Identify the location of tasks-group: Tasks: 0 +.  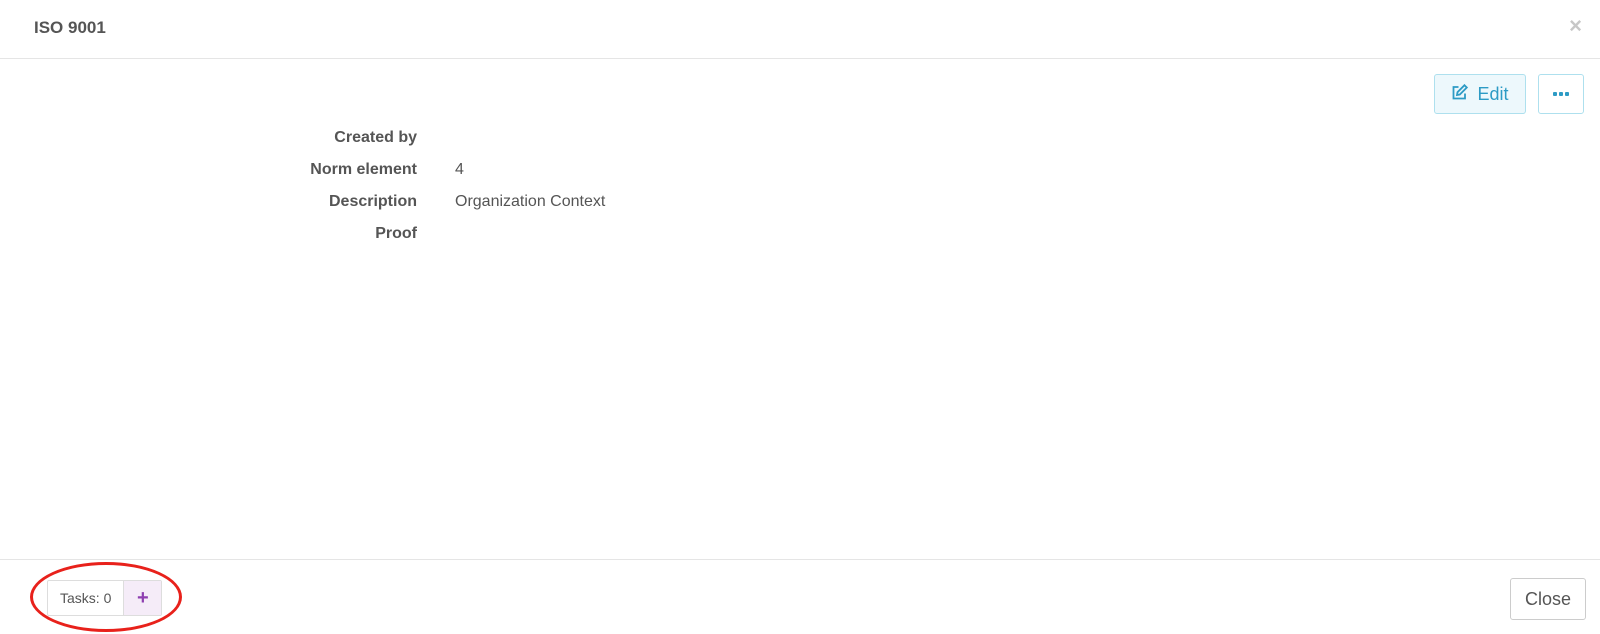
(105, 598).